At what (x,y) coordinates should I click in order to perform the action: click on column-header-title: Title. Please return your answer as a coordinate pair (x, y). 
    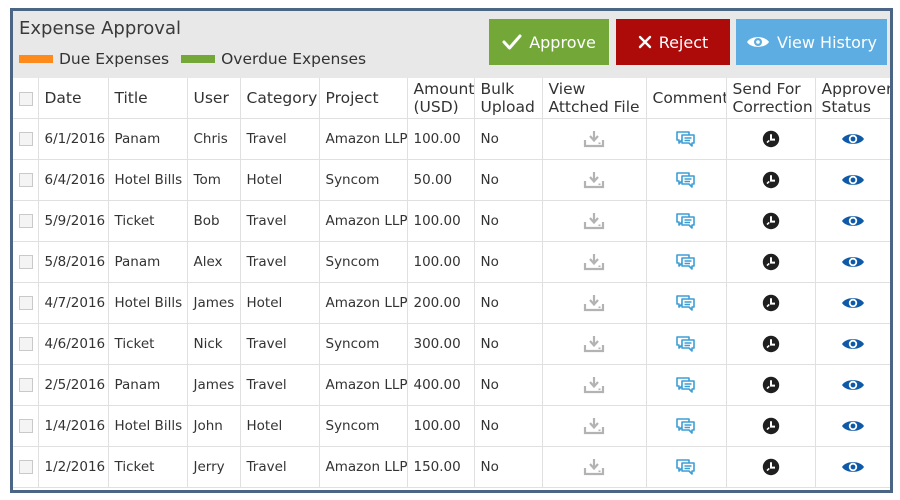
    Looking at the image, I should click on (148, 98).